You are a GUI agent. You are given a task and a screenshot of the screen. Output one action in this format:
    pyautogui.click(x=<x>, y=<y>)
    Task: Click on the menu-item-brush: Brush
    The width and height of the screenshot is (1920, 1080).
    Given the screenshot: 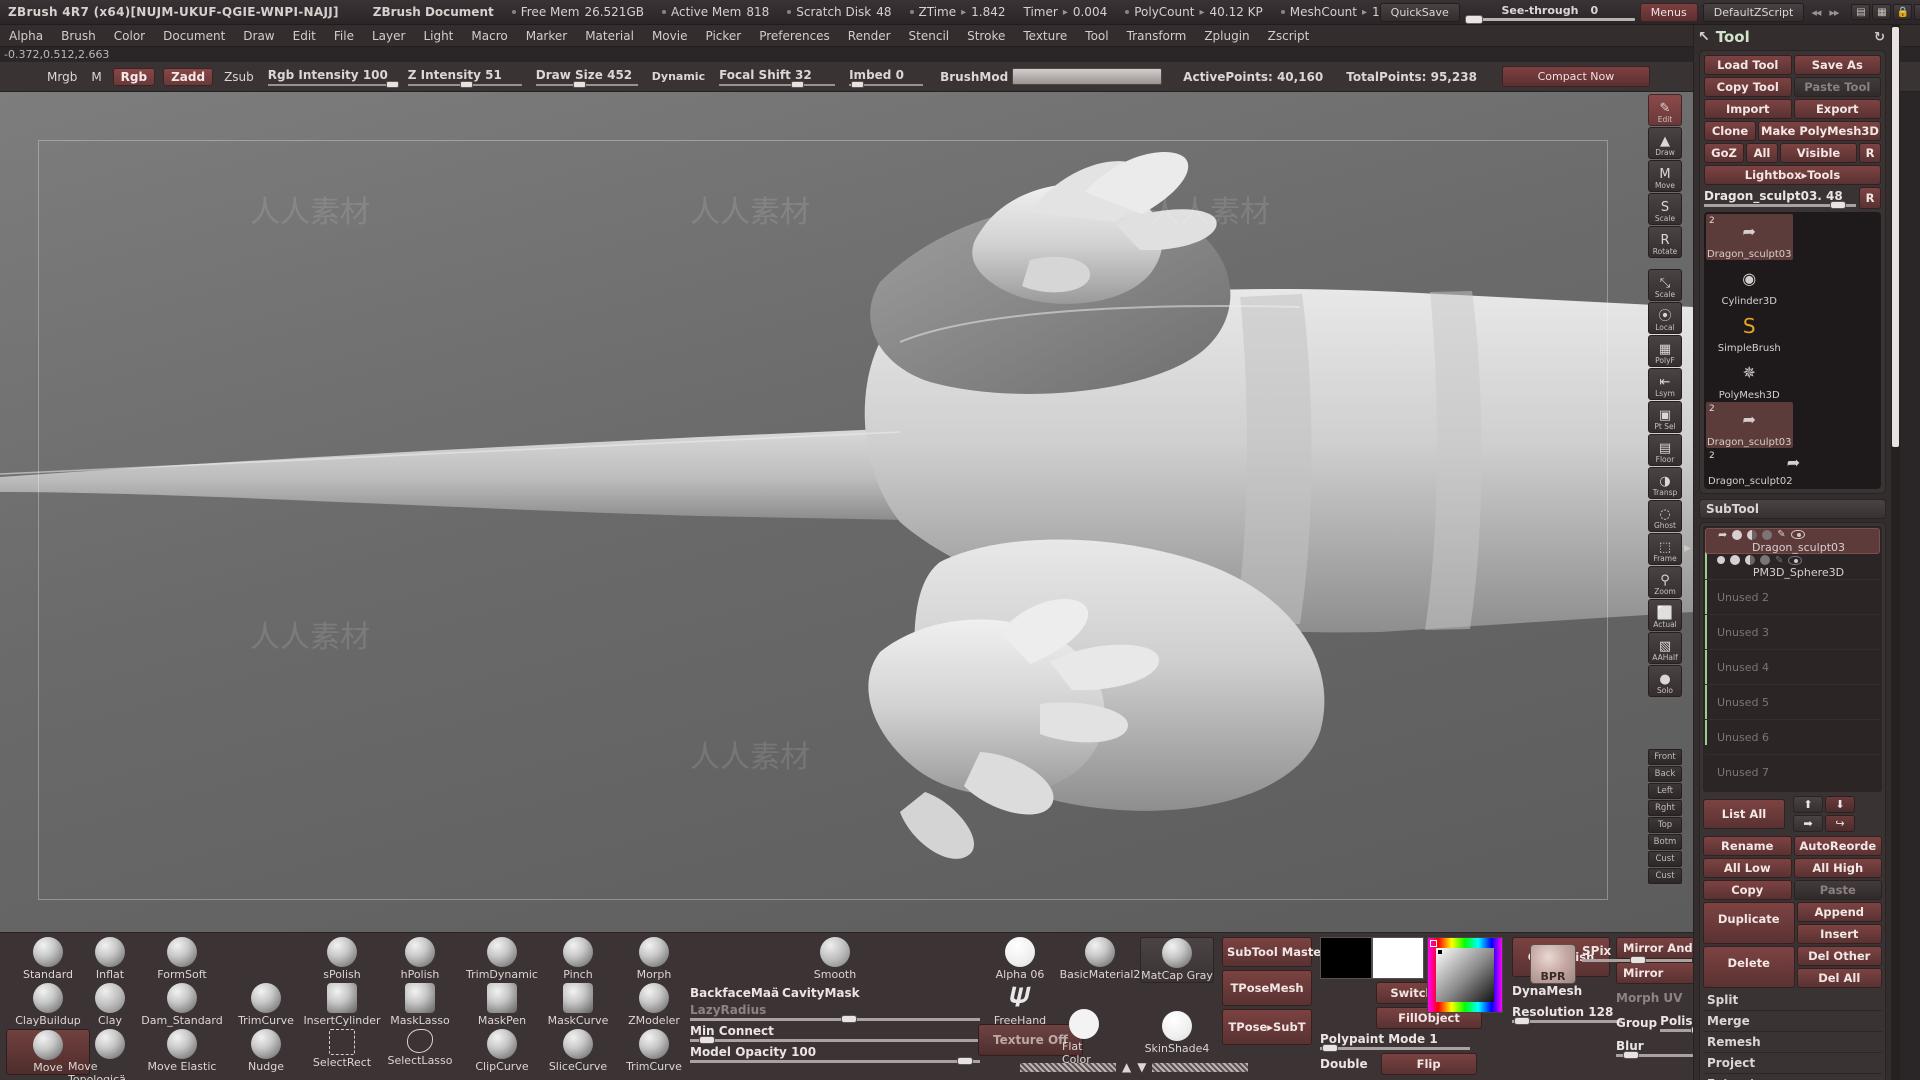 What is the action you would take?
    pyautogui.click(x=78, y=36)
    